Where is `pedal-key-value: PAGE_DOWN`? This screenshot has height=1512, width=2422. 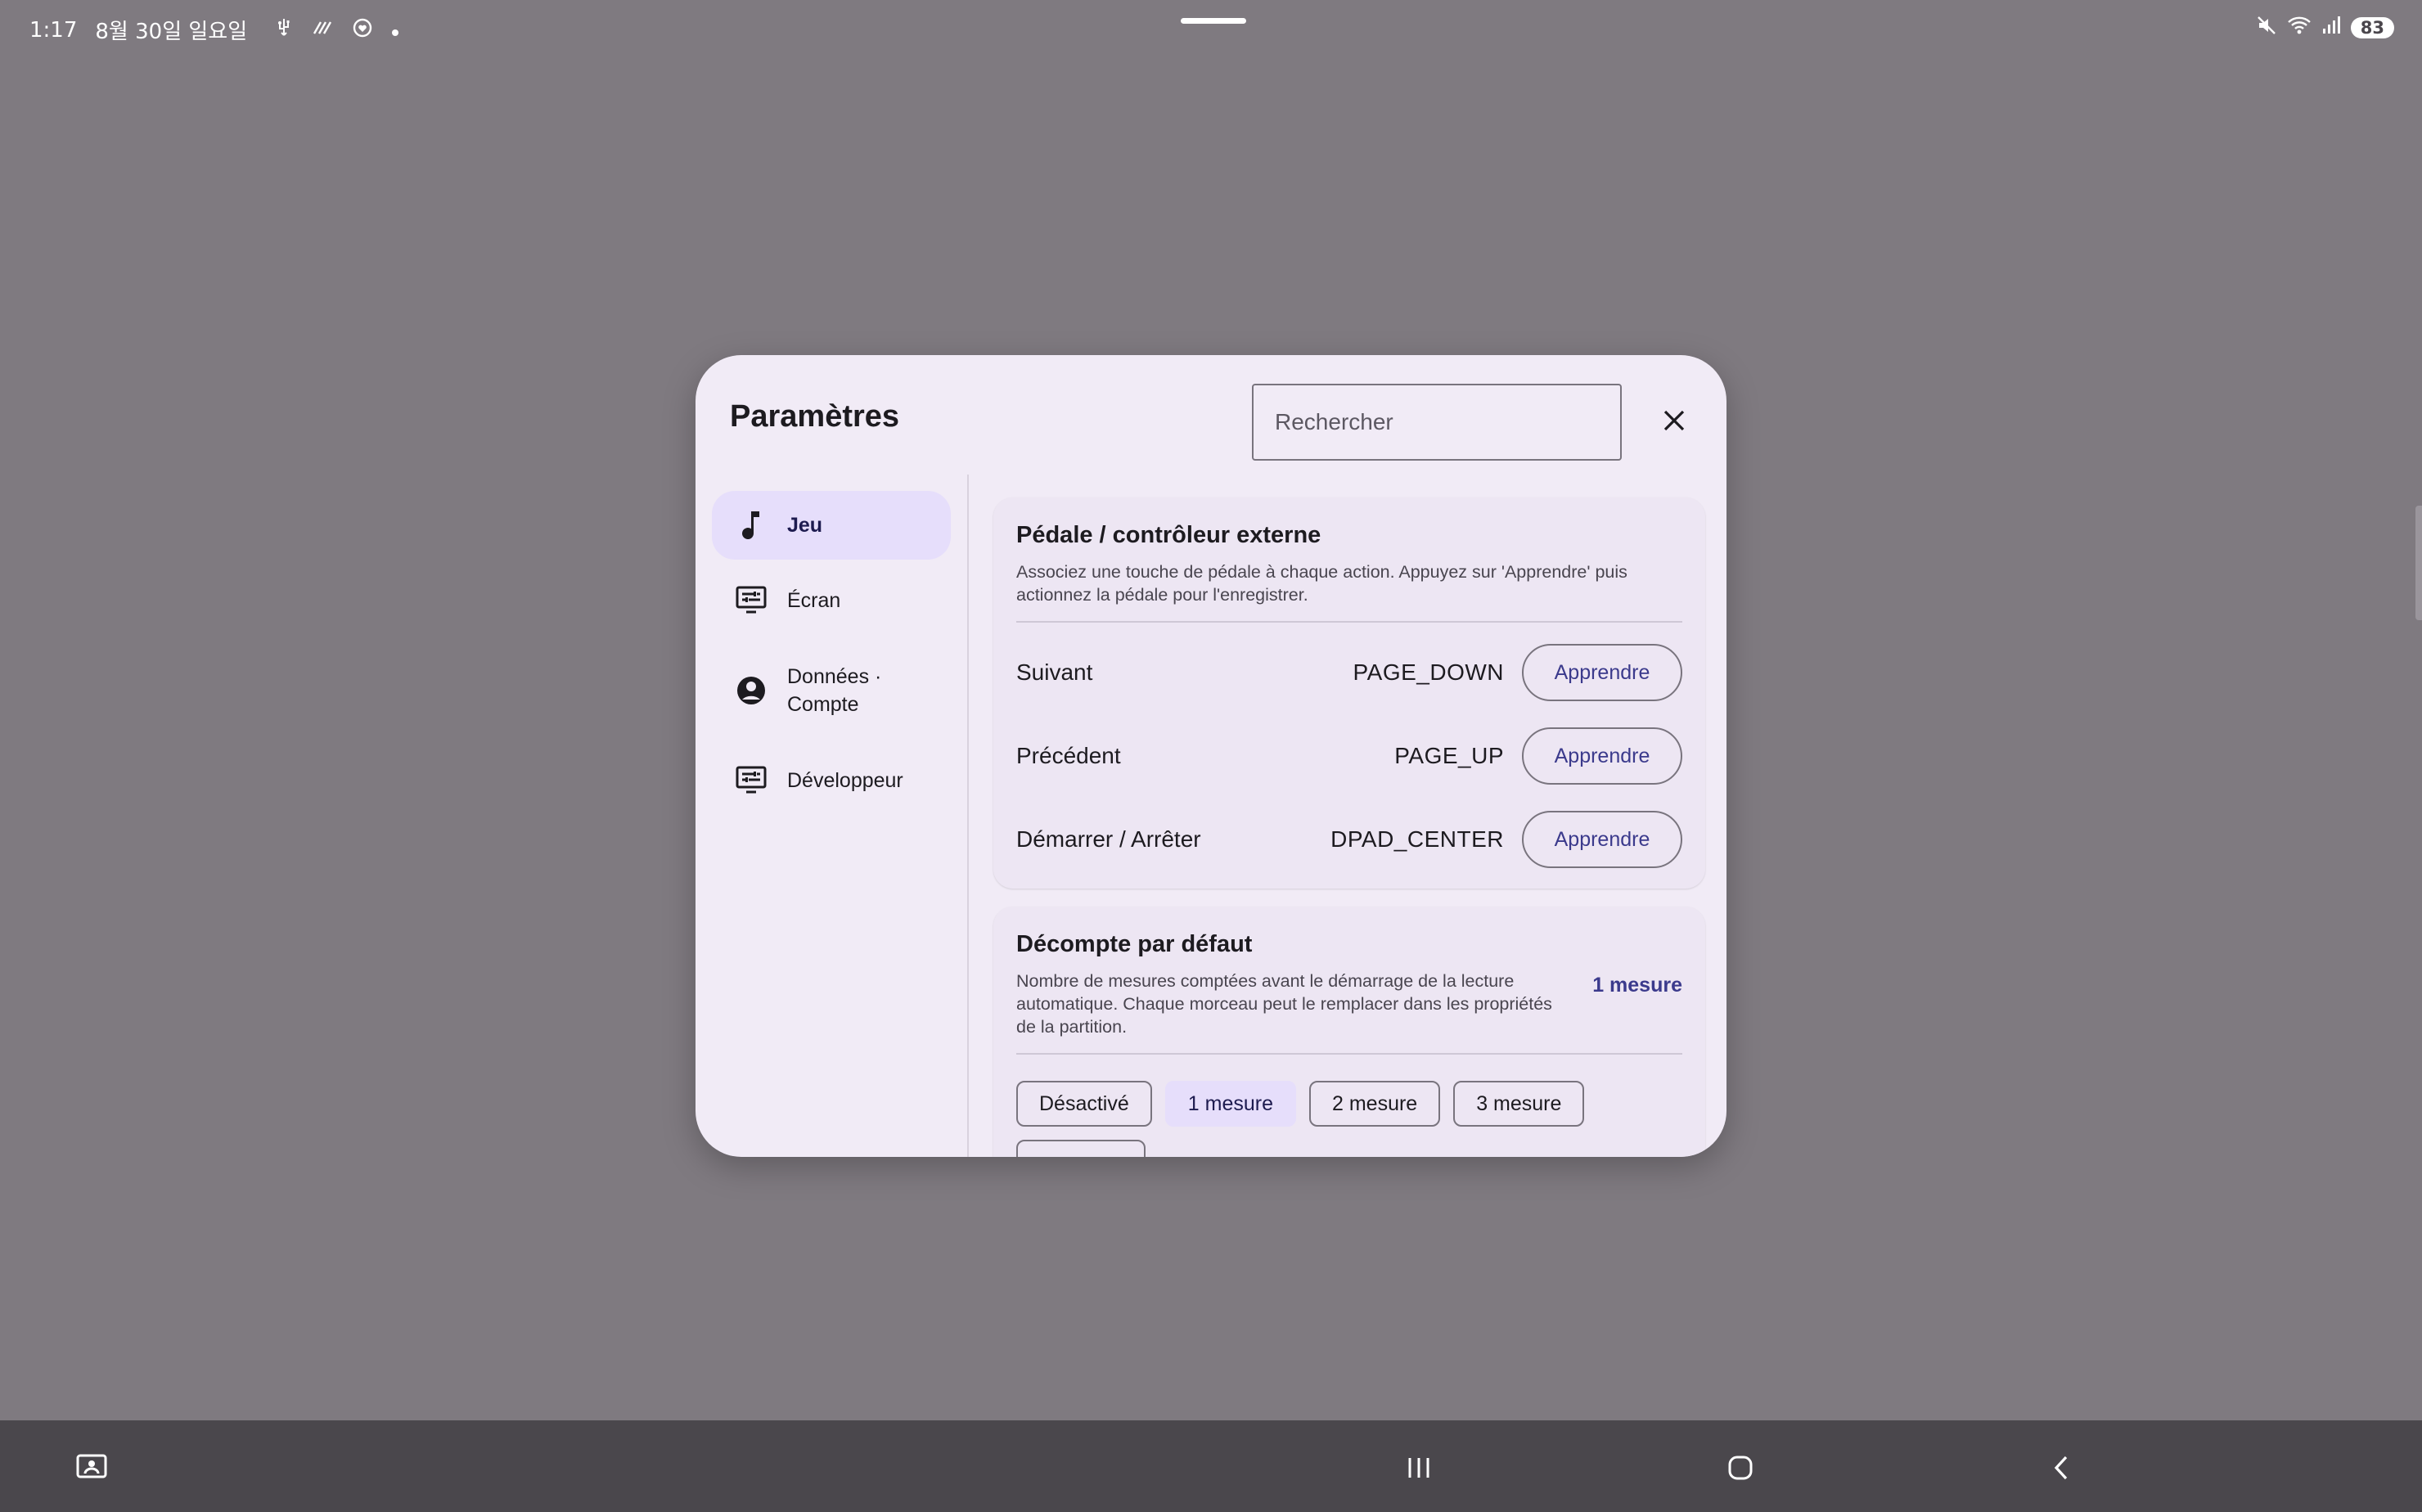
pedal-key-value: PAGE_DOWN is located at coordinates (1428, 672).